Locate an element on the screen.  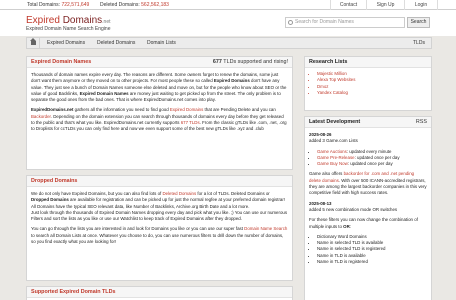
total-domains-stat: Total Domains: 722,571,649 is located at coordinates (58, 5).